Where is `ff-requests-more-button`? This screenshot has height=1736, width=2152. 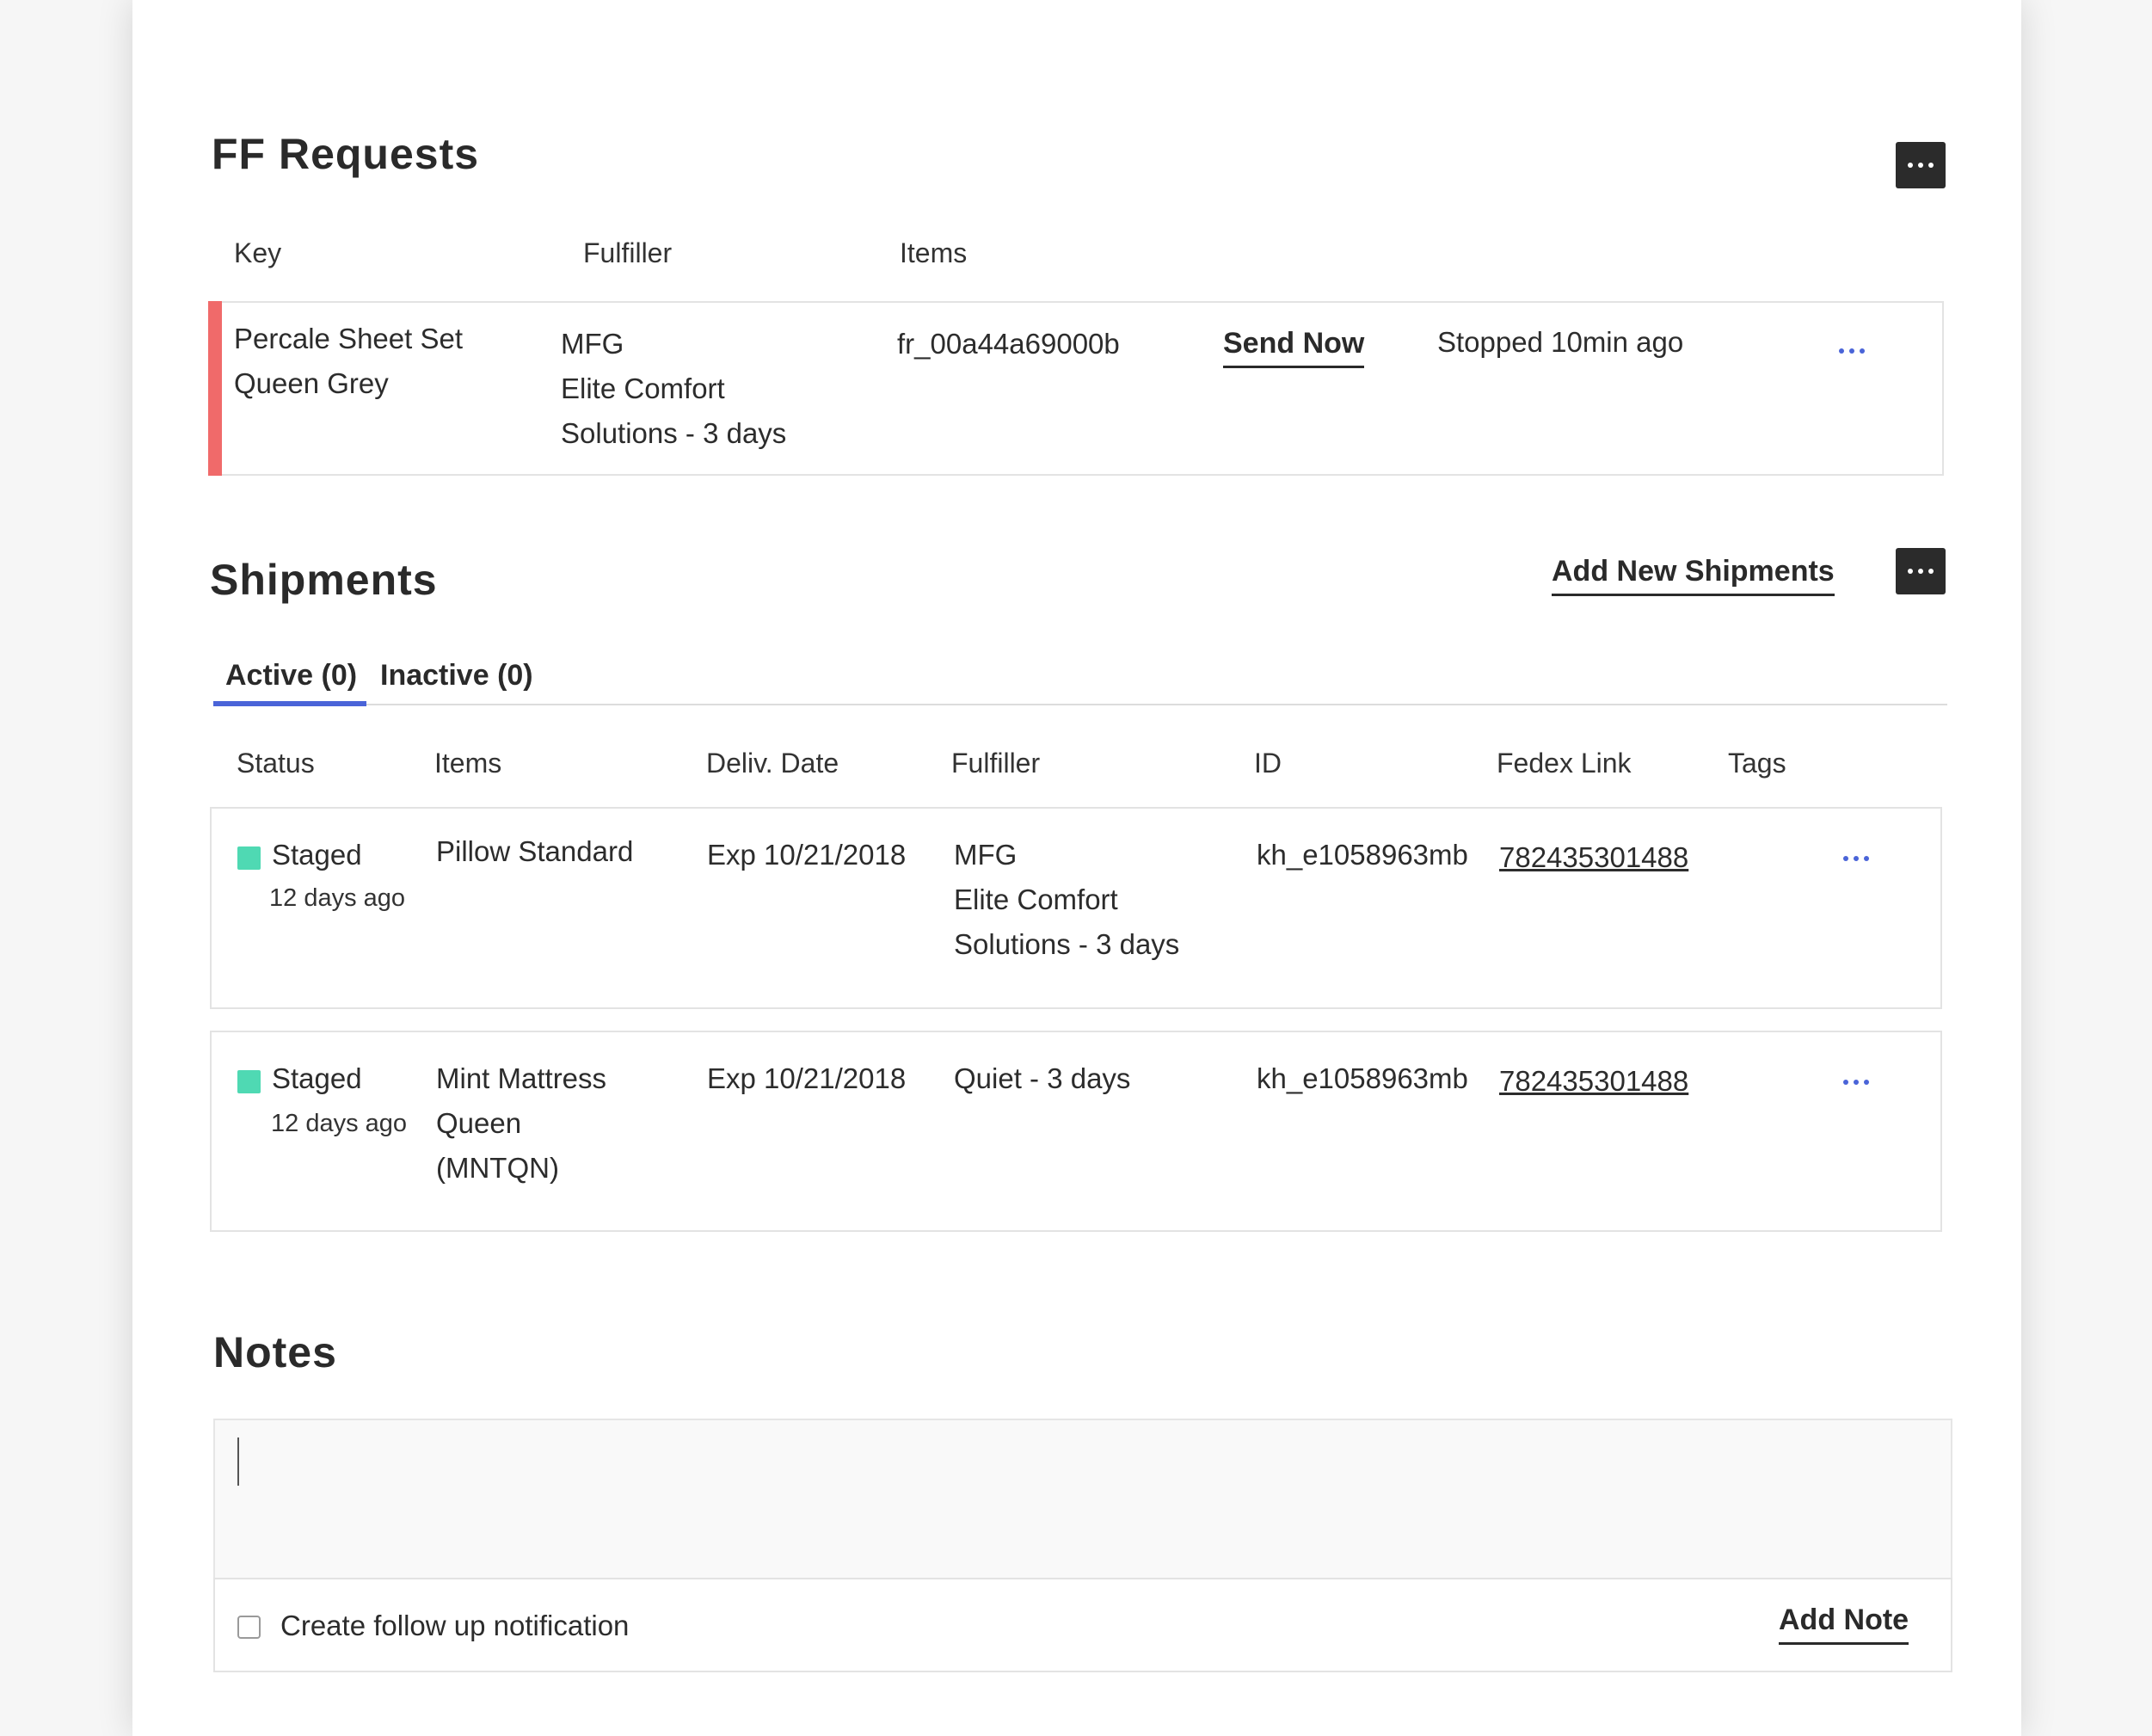
ff-requests-more-button is located at coordinates (1921, 165).